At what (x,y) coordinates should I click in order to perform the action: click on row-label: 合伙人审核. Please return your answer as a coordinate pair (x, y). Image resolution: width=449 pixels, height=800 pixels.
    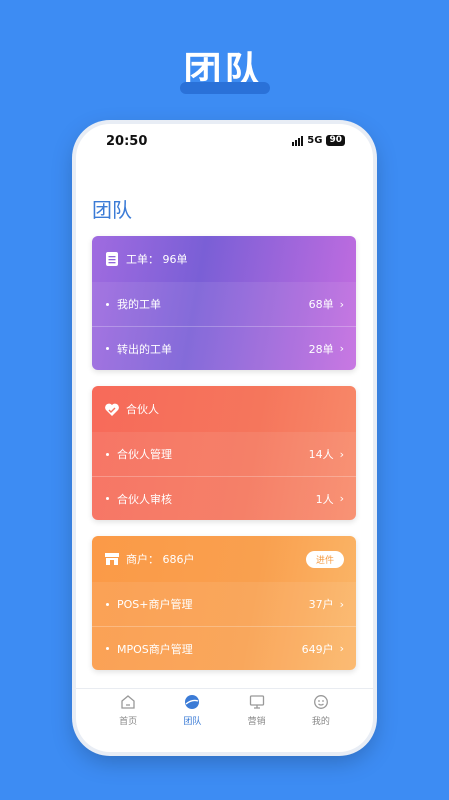
    Looking at the image, I should click on (144, 499).